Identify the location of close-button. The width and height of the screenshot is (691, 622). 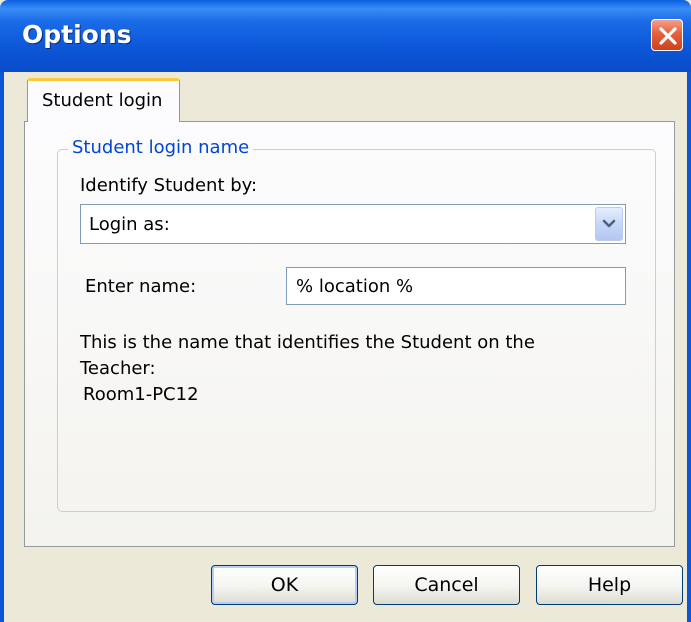
(667, 35).